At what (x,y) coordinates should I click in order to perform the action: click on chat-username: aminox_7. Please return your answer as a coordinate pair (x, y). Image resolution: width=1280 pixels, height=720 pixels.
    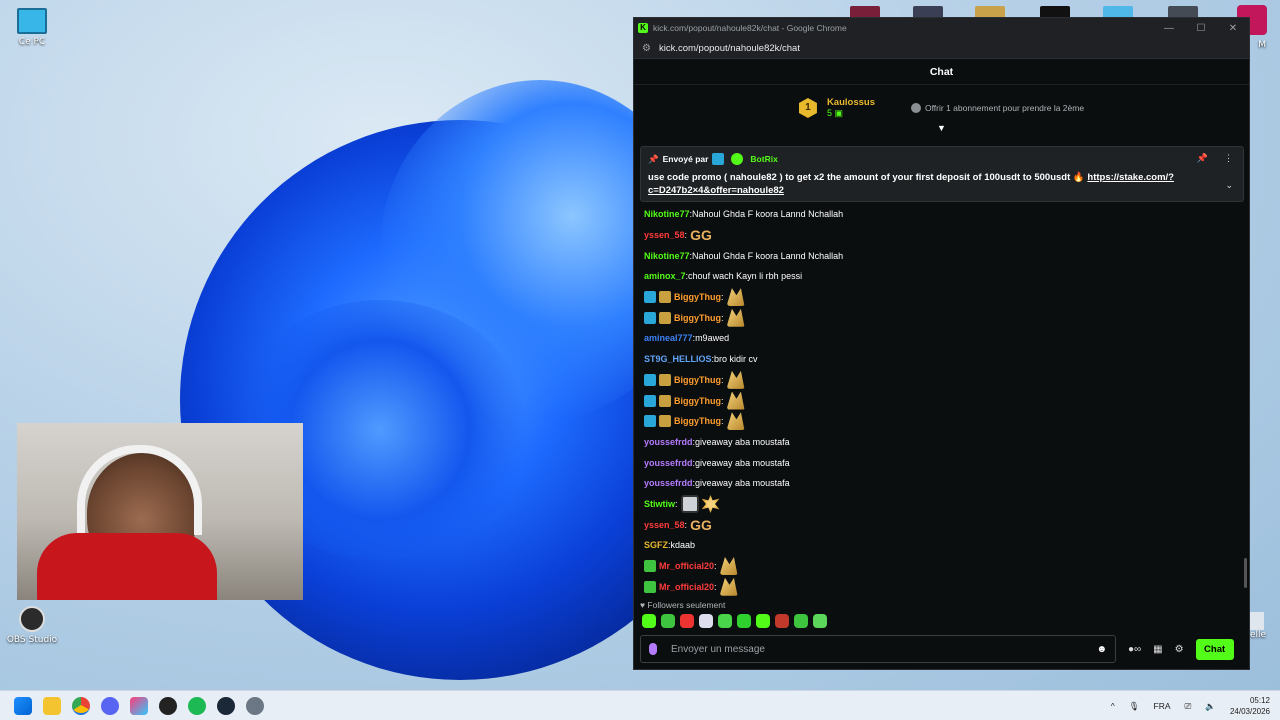
    Looking at the image, I should click on (665, 276).